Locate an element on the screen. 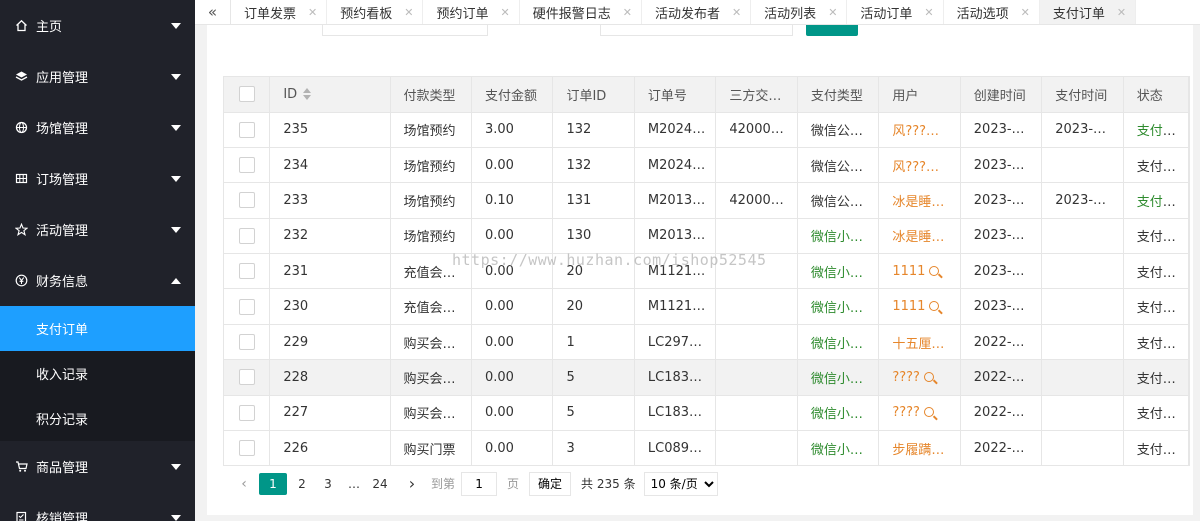 The image size is (1200, 521). sidebar-item-finance: 财务信息 is located at coordinates (97, 280).